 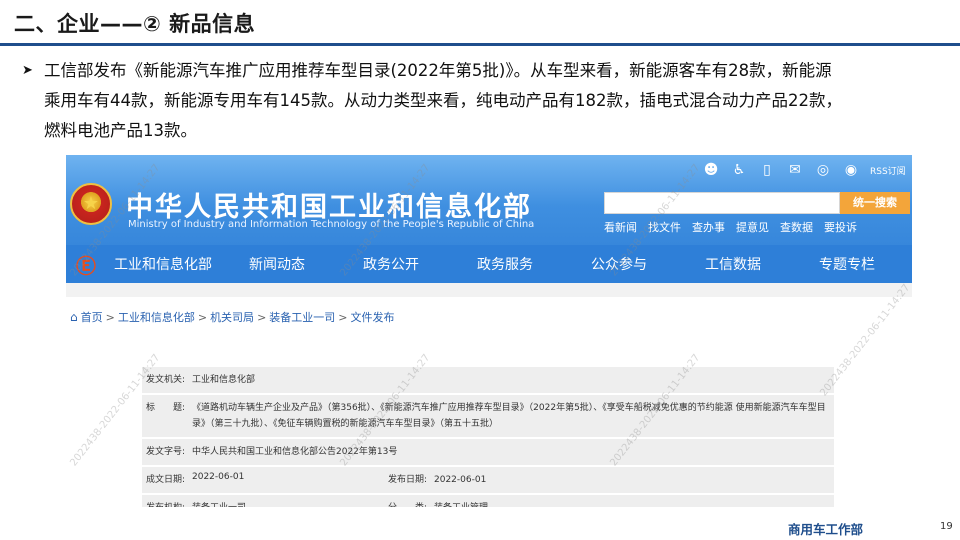 I want to click on title-underline, so click(x=480, y=44).